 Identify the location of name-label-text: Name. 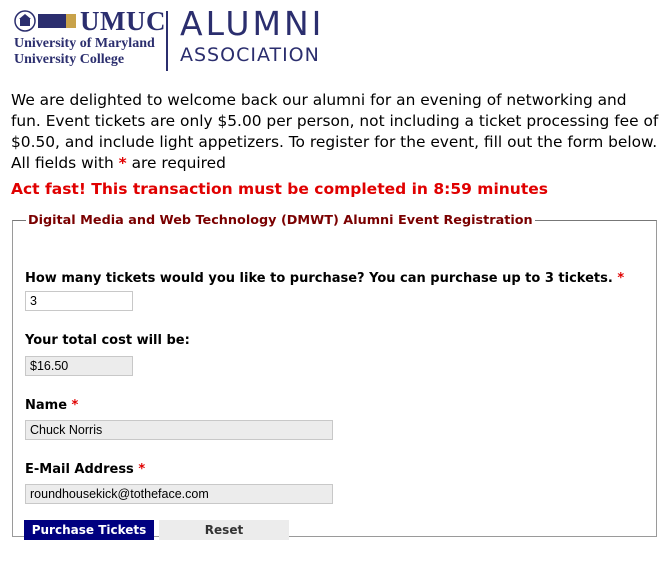
(46, 405).